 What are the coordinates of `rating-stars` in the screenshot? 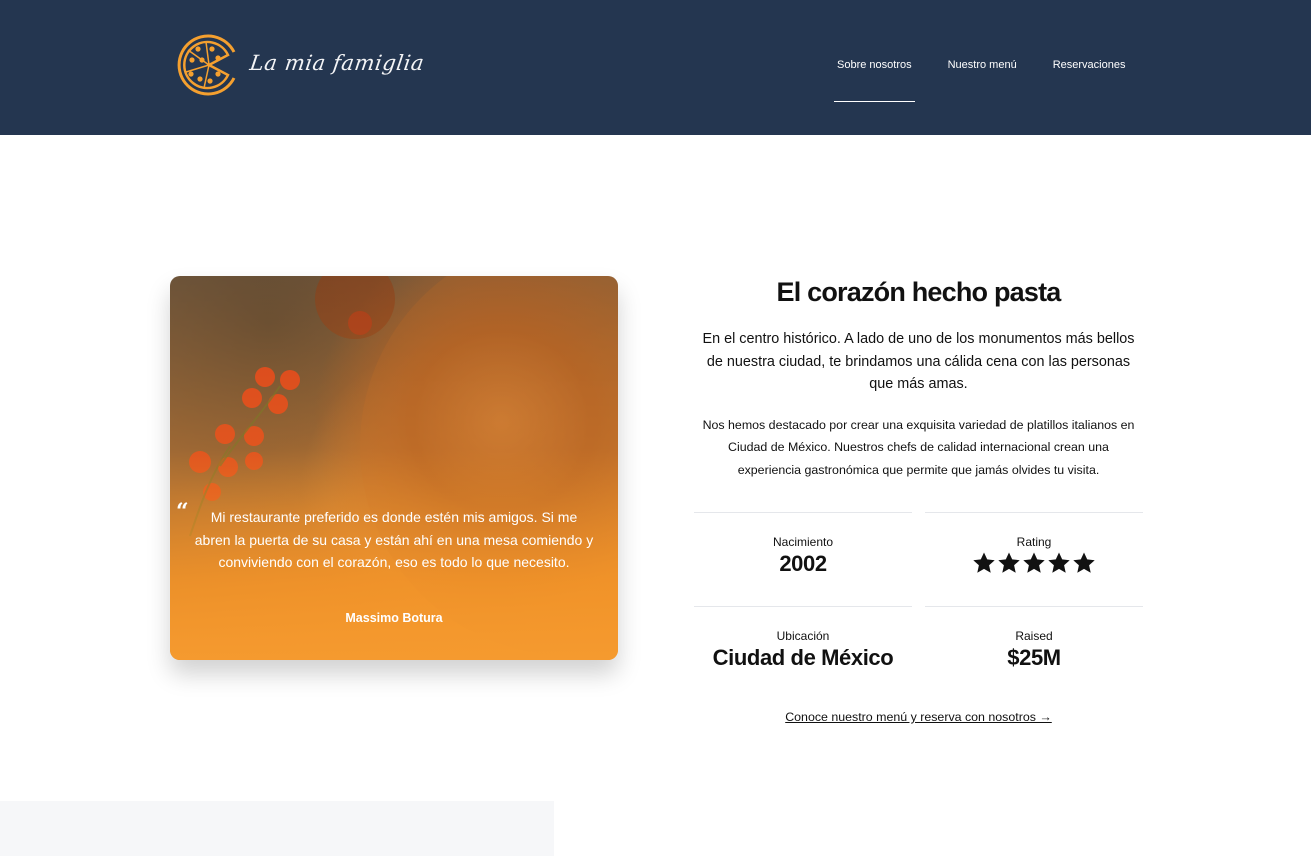 It's located at (1034, 563).